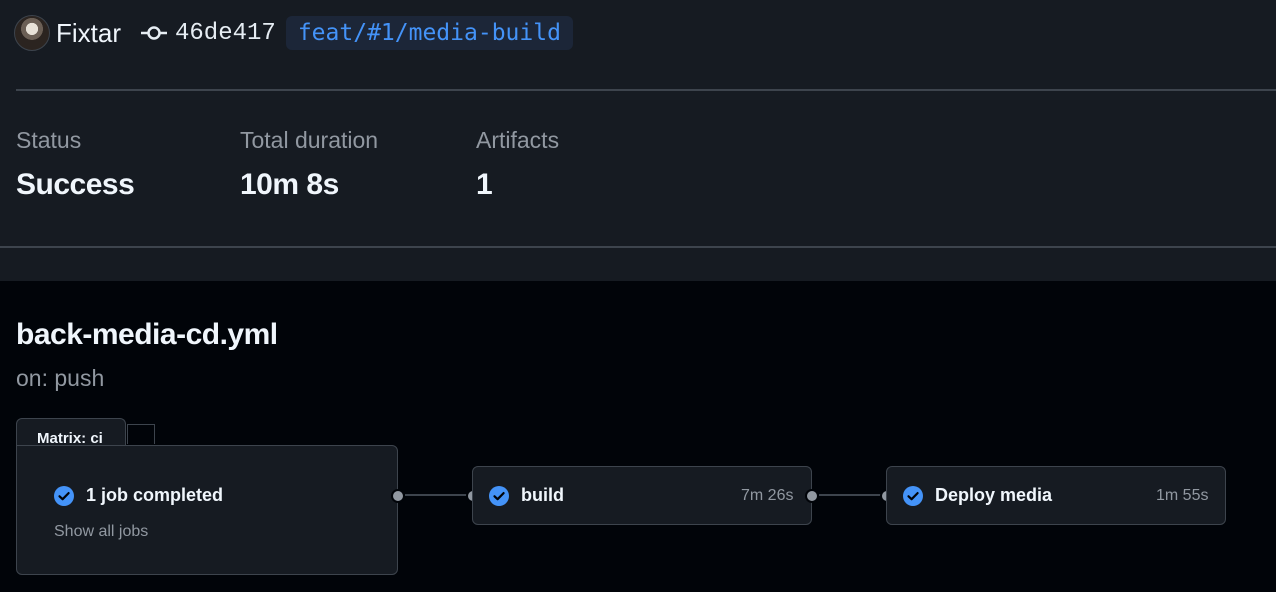 This screenshot has width=1276, height=592. What do you see at coordinates (71, 433) in the screenshot?
I see `matrix-tab: Matrix: ci` at bounding box center [71, 433].